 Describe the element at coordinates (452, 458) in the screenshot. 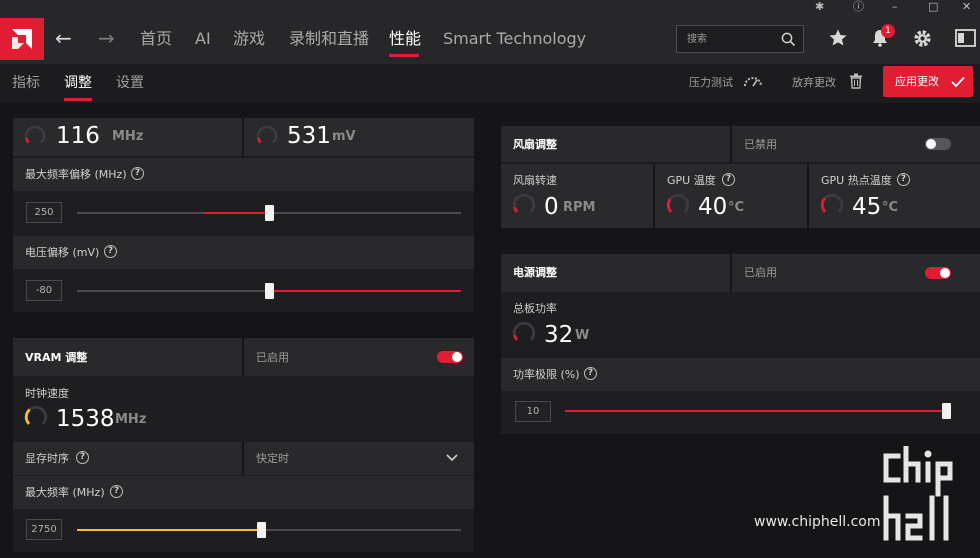

I see `chevron-down-icon` at that location.